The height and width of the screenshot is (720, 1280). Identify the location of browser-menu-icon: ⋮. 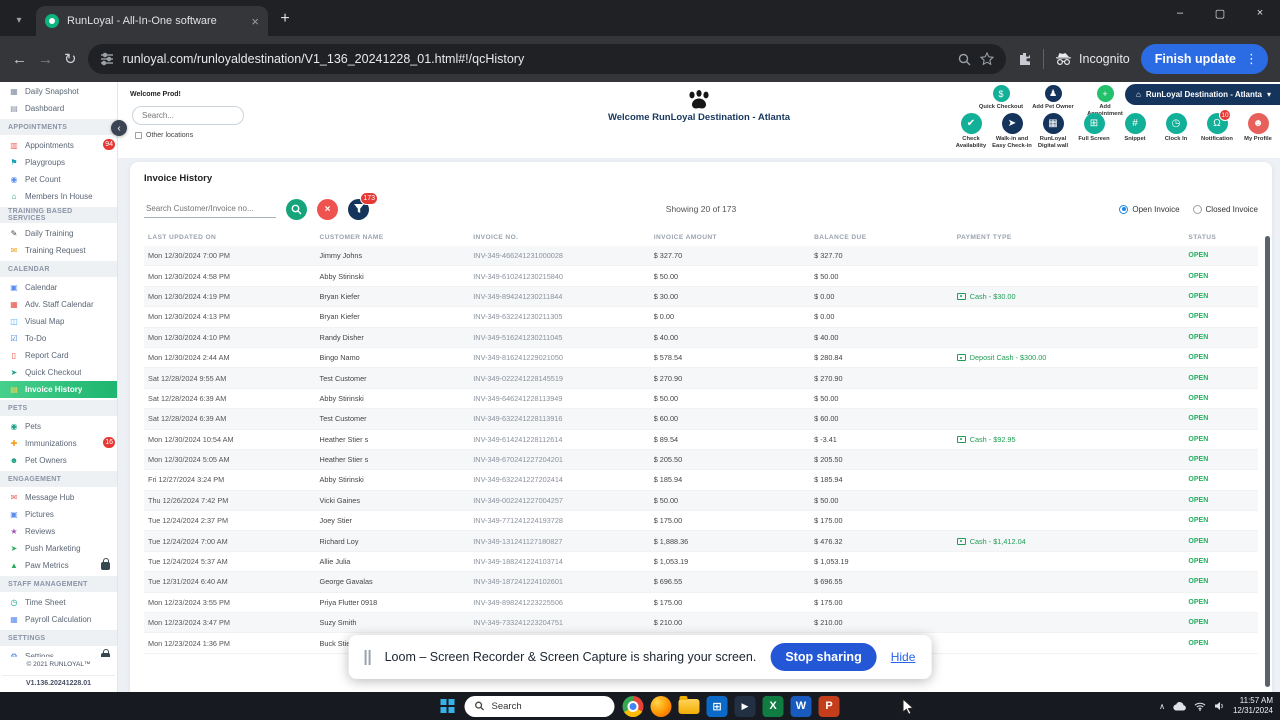
(1251, 59).